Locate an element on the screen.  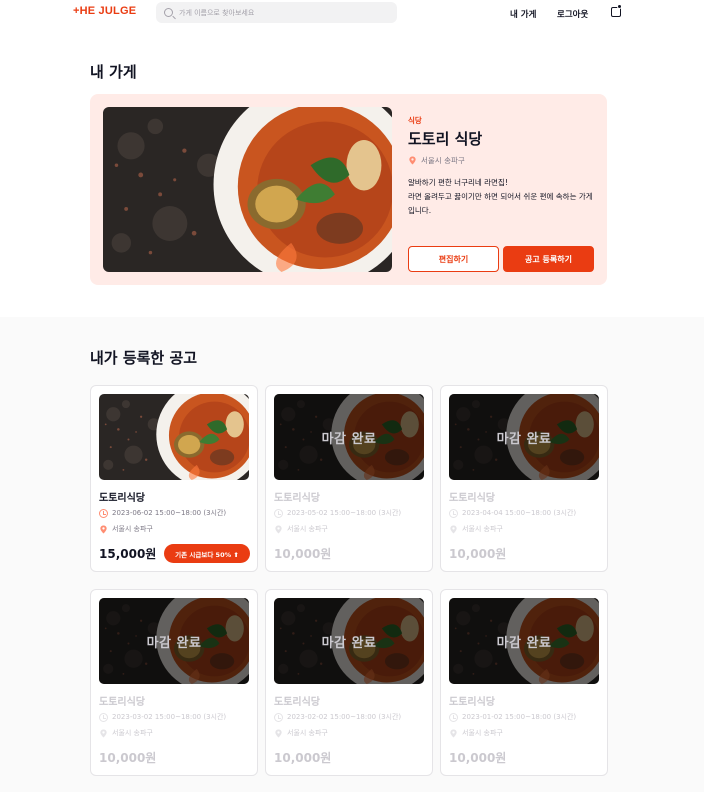
post-wage: 15,000원 is located at coordinates (128, 554).